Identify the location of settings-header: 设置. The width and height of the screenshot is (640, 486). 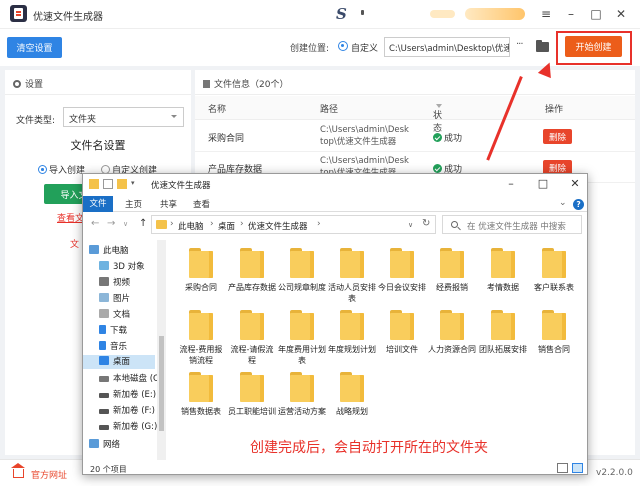
(98, 82).